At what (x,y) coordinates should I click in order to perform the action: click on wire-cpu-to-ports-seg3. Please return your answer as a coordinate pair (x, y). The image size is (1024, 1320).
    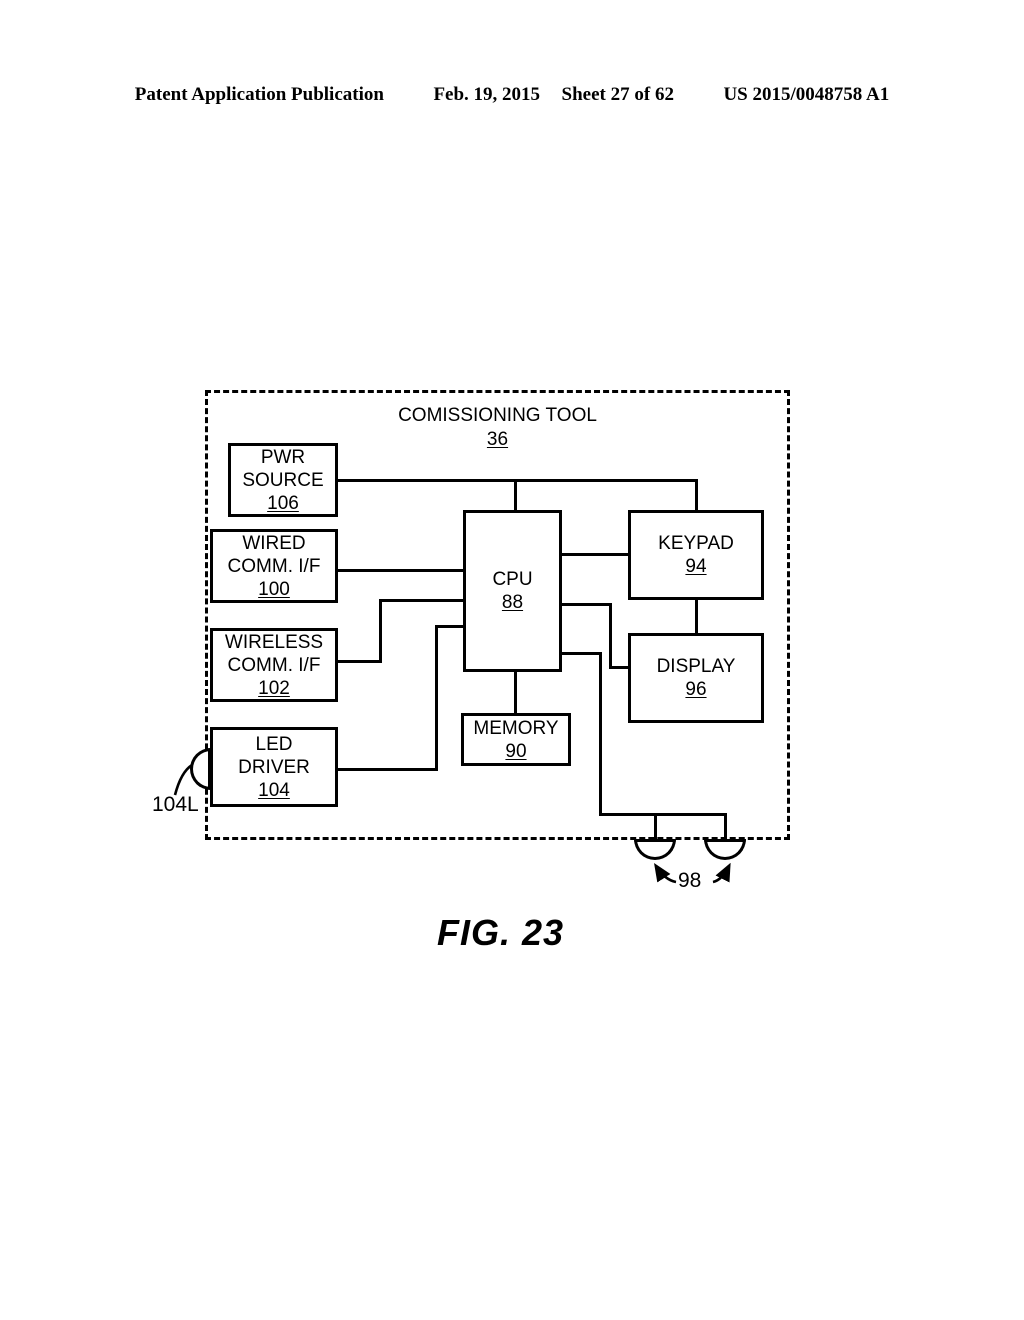
    Looking at the image, I should click on (663, 814).